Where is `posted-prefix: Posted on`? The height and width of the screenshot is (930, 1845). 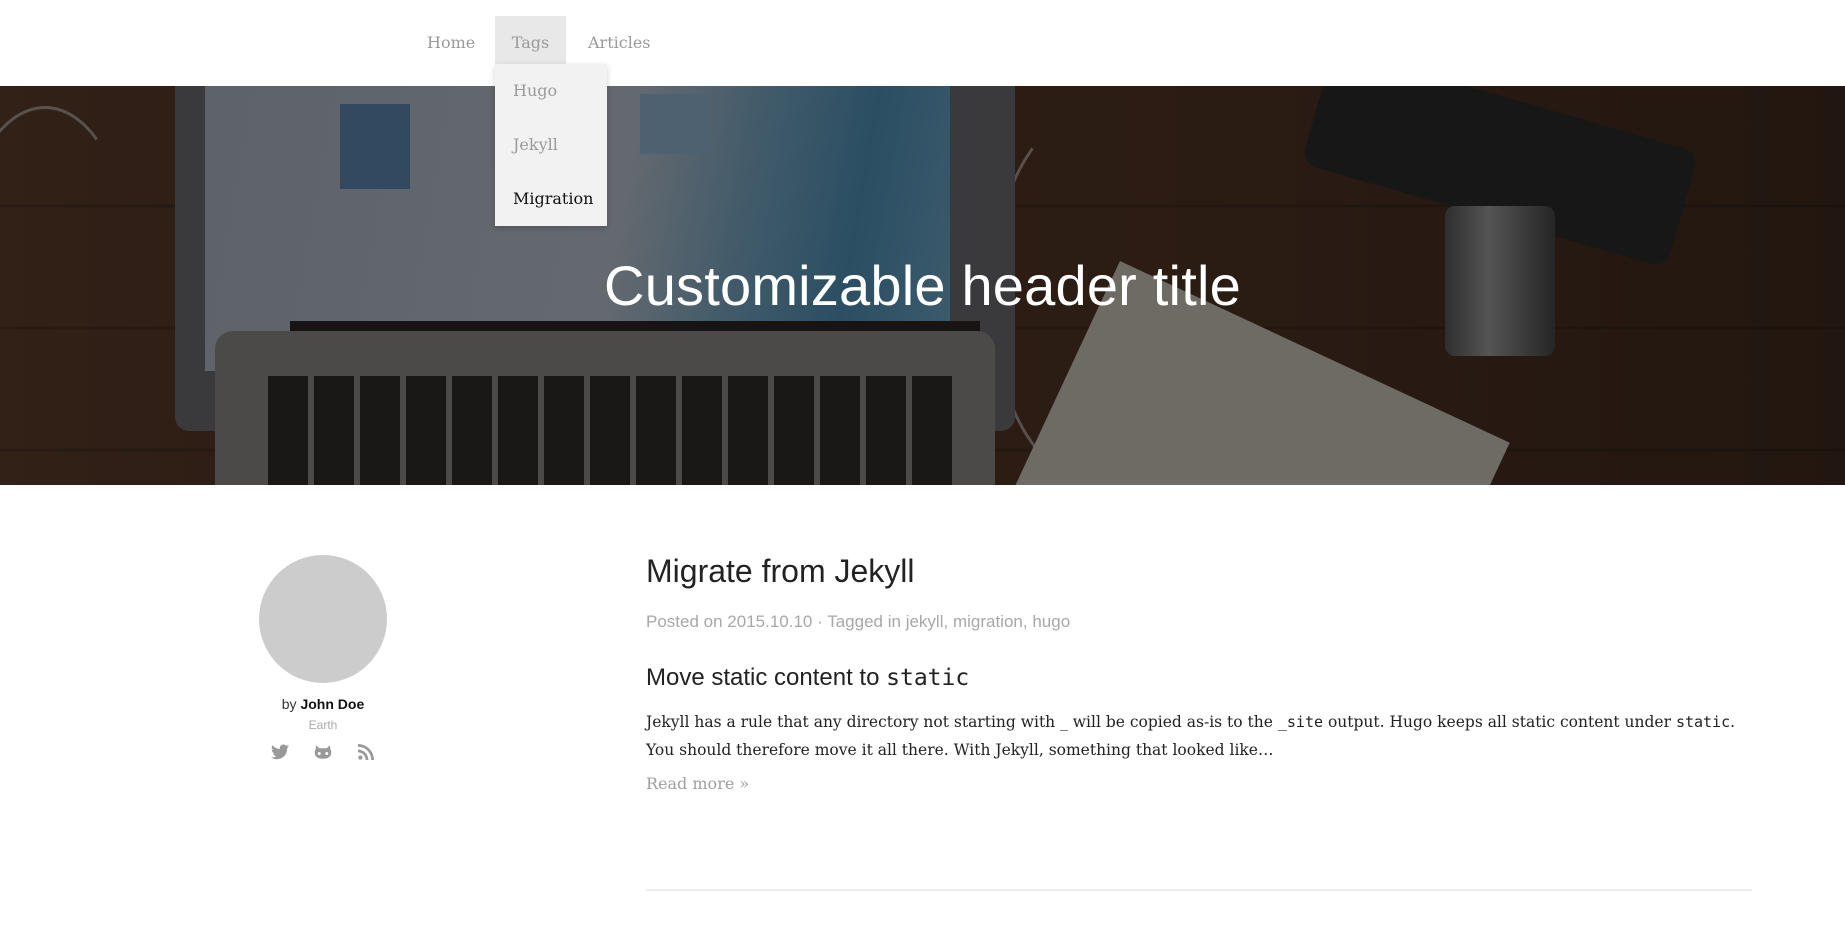 posted-prefix: Posted on is located at coordinates (684, 621).